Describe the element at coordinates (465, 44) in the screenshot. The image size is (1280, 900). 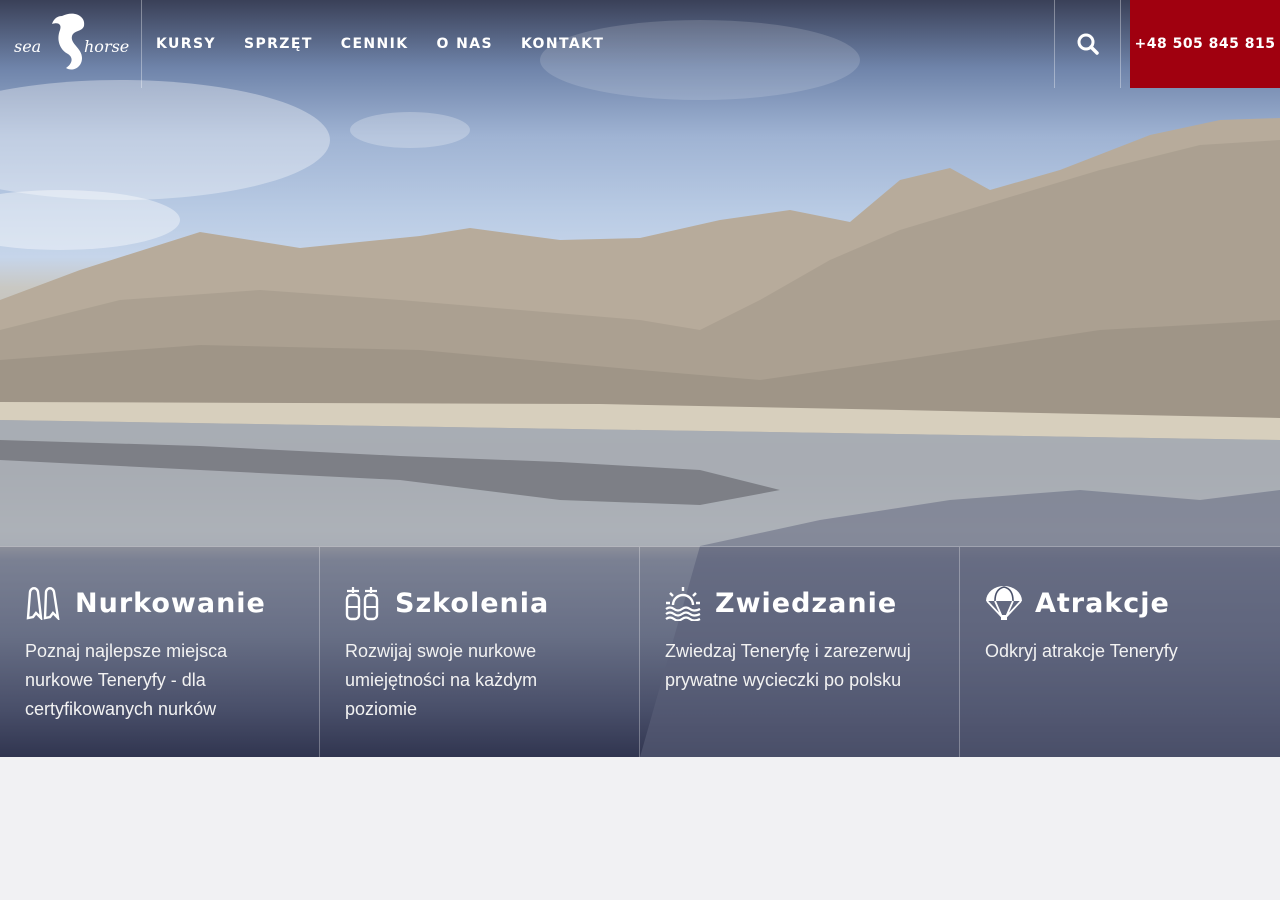
I see `nav-item-o-nas: O NAS` at that location.